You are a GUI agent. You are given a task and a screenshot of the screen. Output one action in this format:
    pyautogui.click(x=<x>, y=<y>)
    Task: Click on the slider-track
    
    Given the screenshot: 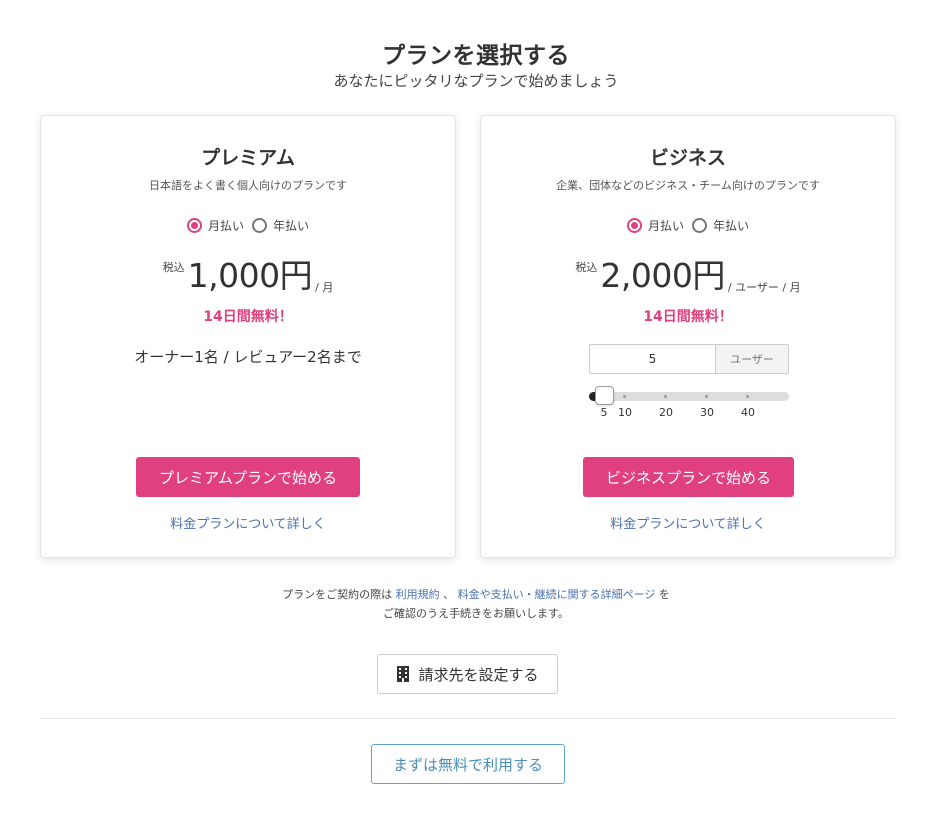 What is the action you would take?
    pyautogui.click(x=689, y=396)
    